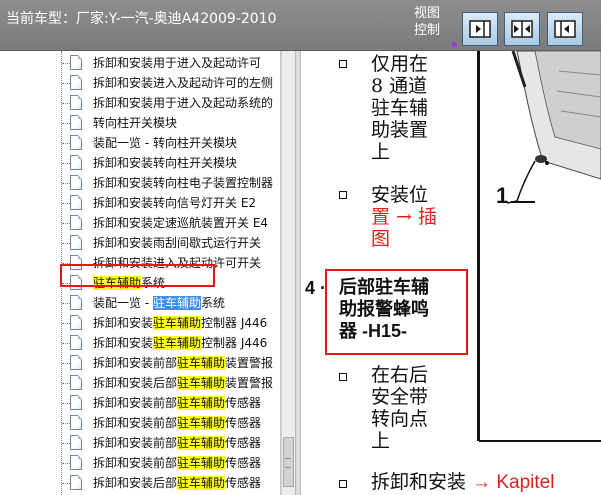 This screenshot has width=601, height=495. I want to click on paragraph-mount-location: 在右后 安全带 转向点 上, so click(400, 408).